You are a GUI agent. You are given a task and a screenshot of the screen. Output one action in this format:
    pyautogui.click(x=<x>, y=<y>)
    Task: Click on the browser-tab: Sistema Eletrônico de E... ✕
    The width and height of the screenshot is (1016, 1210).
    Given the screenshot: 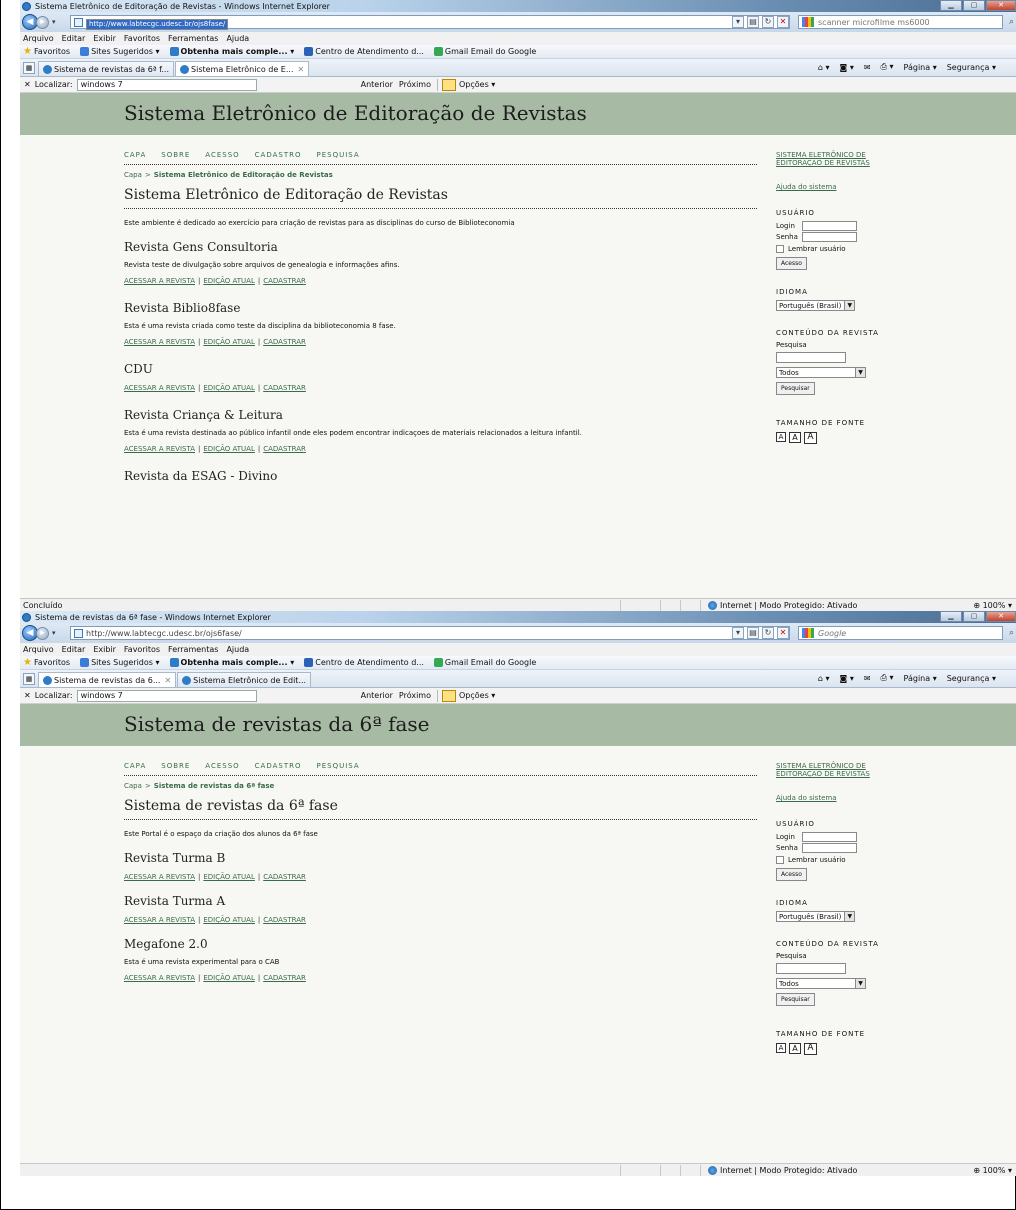 What is the action you would take?
    pyautogui.click(x=242, y=68)
    